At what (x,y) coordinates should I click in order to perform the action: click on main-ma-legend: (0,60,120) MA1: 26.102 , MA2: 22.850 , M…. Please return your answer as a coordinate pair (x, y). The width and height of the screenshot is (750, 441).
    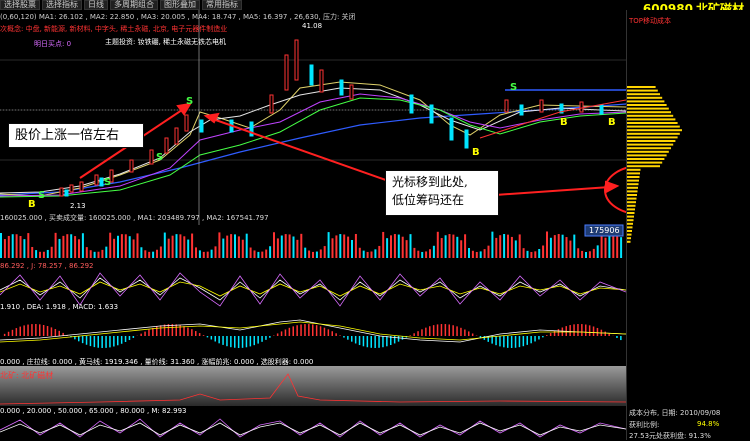
    Looking at the image, I should click on (313, 17).